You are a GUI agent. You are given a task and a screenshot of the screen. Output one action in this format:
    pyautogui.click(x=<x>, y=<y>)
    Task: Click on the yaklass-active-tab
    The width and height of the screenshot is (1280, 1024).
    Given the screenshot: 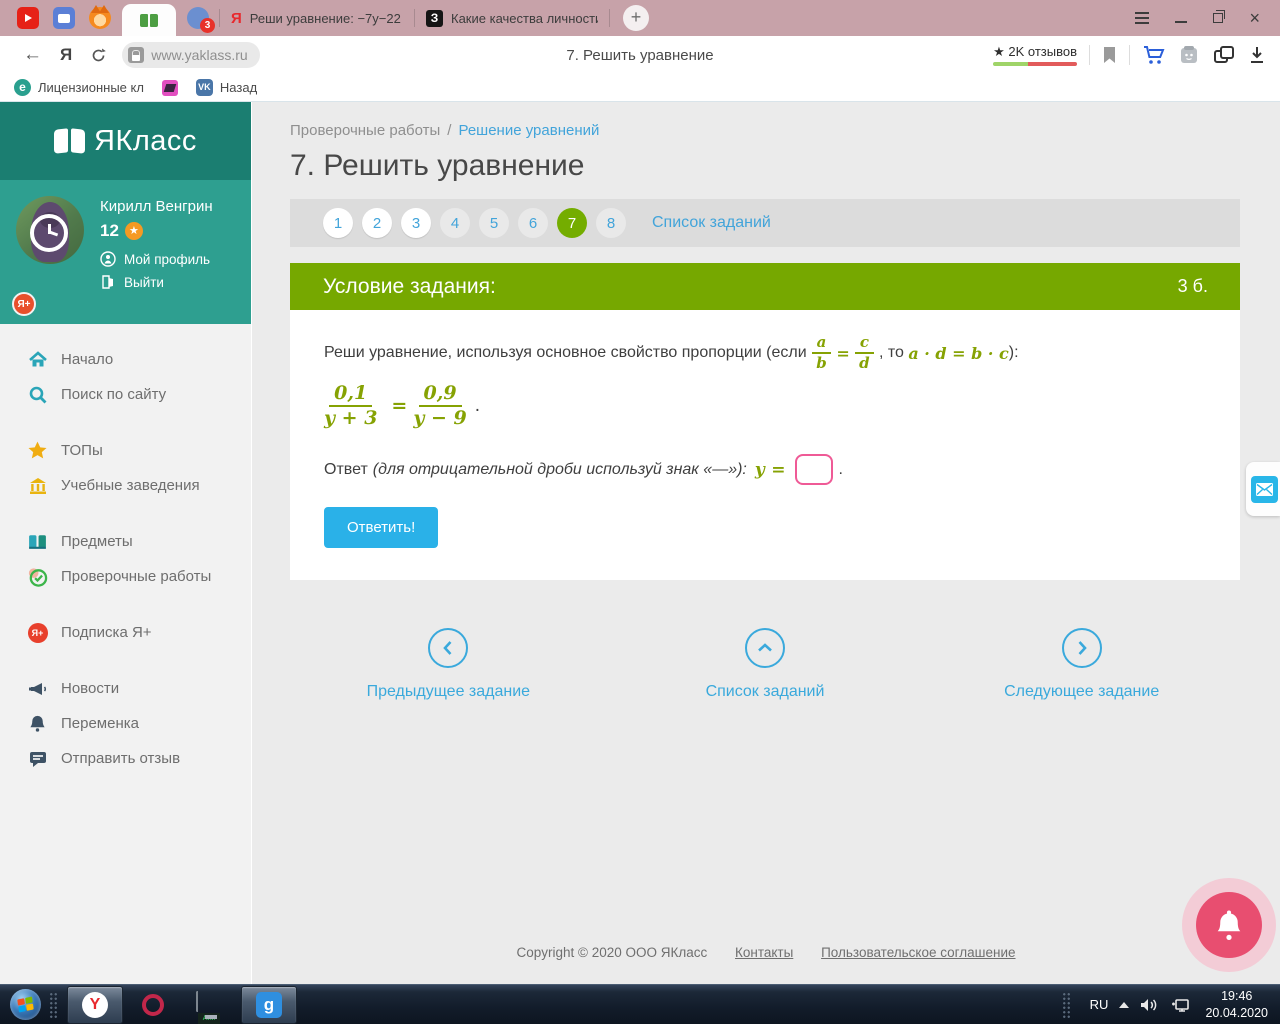 What is the action you would take?
    pyautogui.click(x=149, y=20)
    